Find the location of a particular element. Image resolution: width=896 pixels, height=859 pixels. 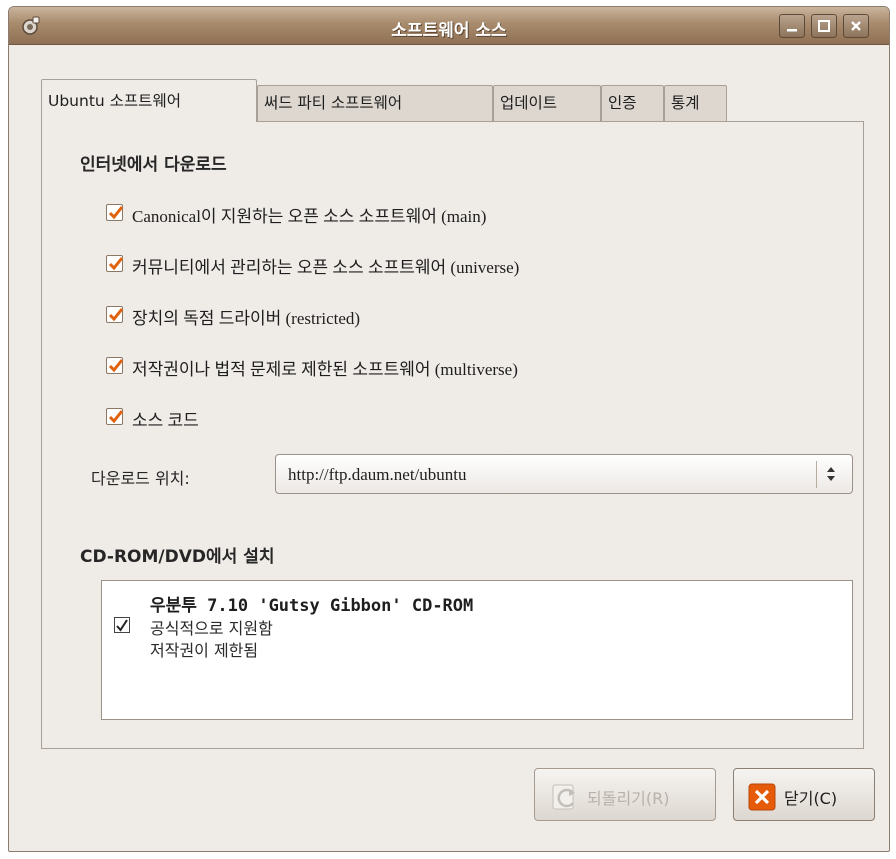

option-multiverse: 저작권이나 법적 문제로 제한된 소프트웨어 (multiverse) is located at coordinates (411, 367).